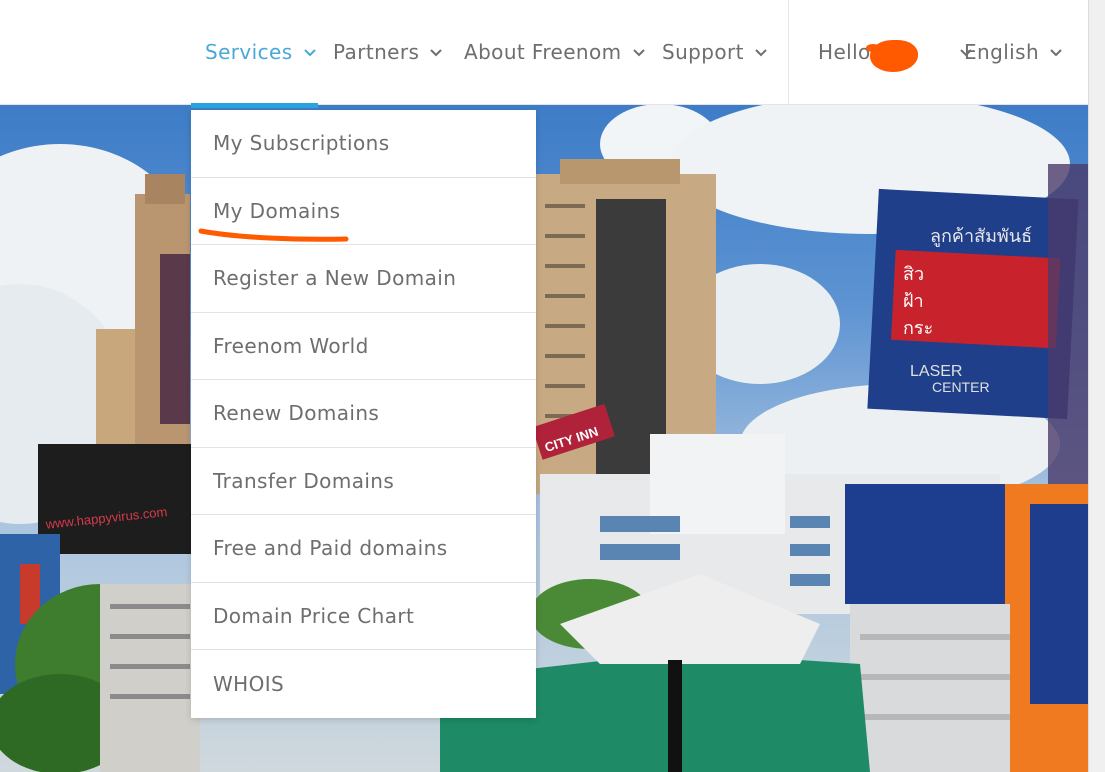 This screenshot has width=1105, height=772. What do you see at coordinates (304, 480) in the screenshot?
I see `menu-item-label: Transfer Domains` at bounding box center [304, 480].